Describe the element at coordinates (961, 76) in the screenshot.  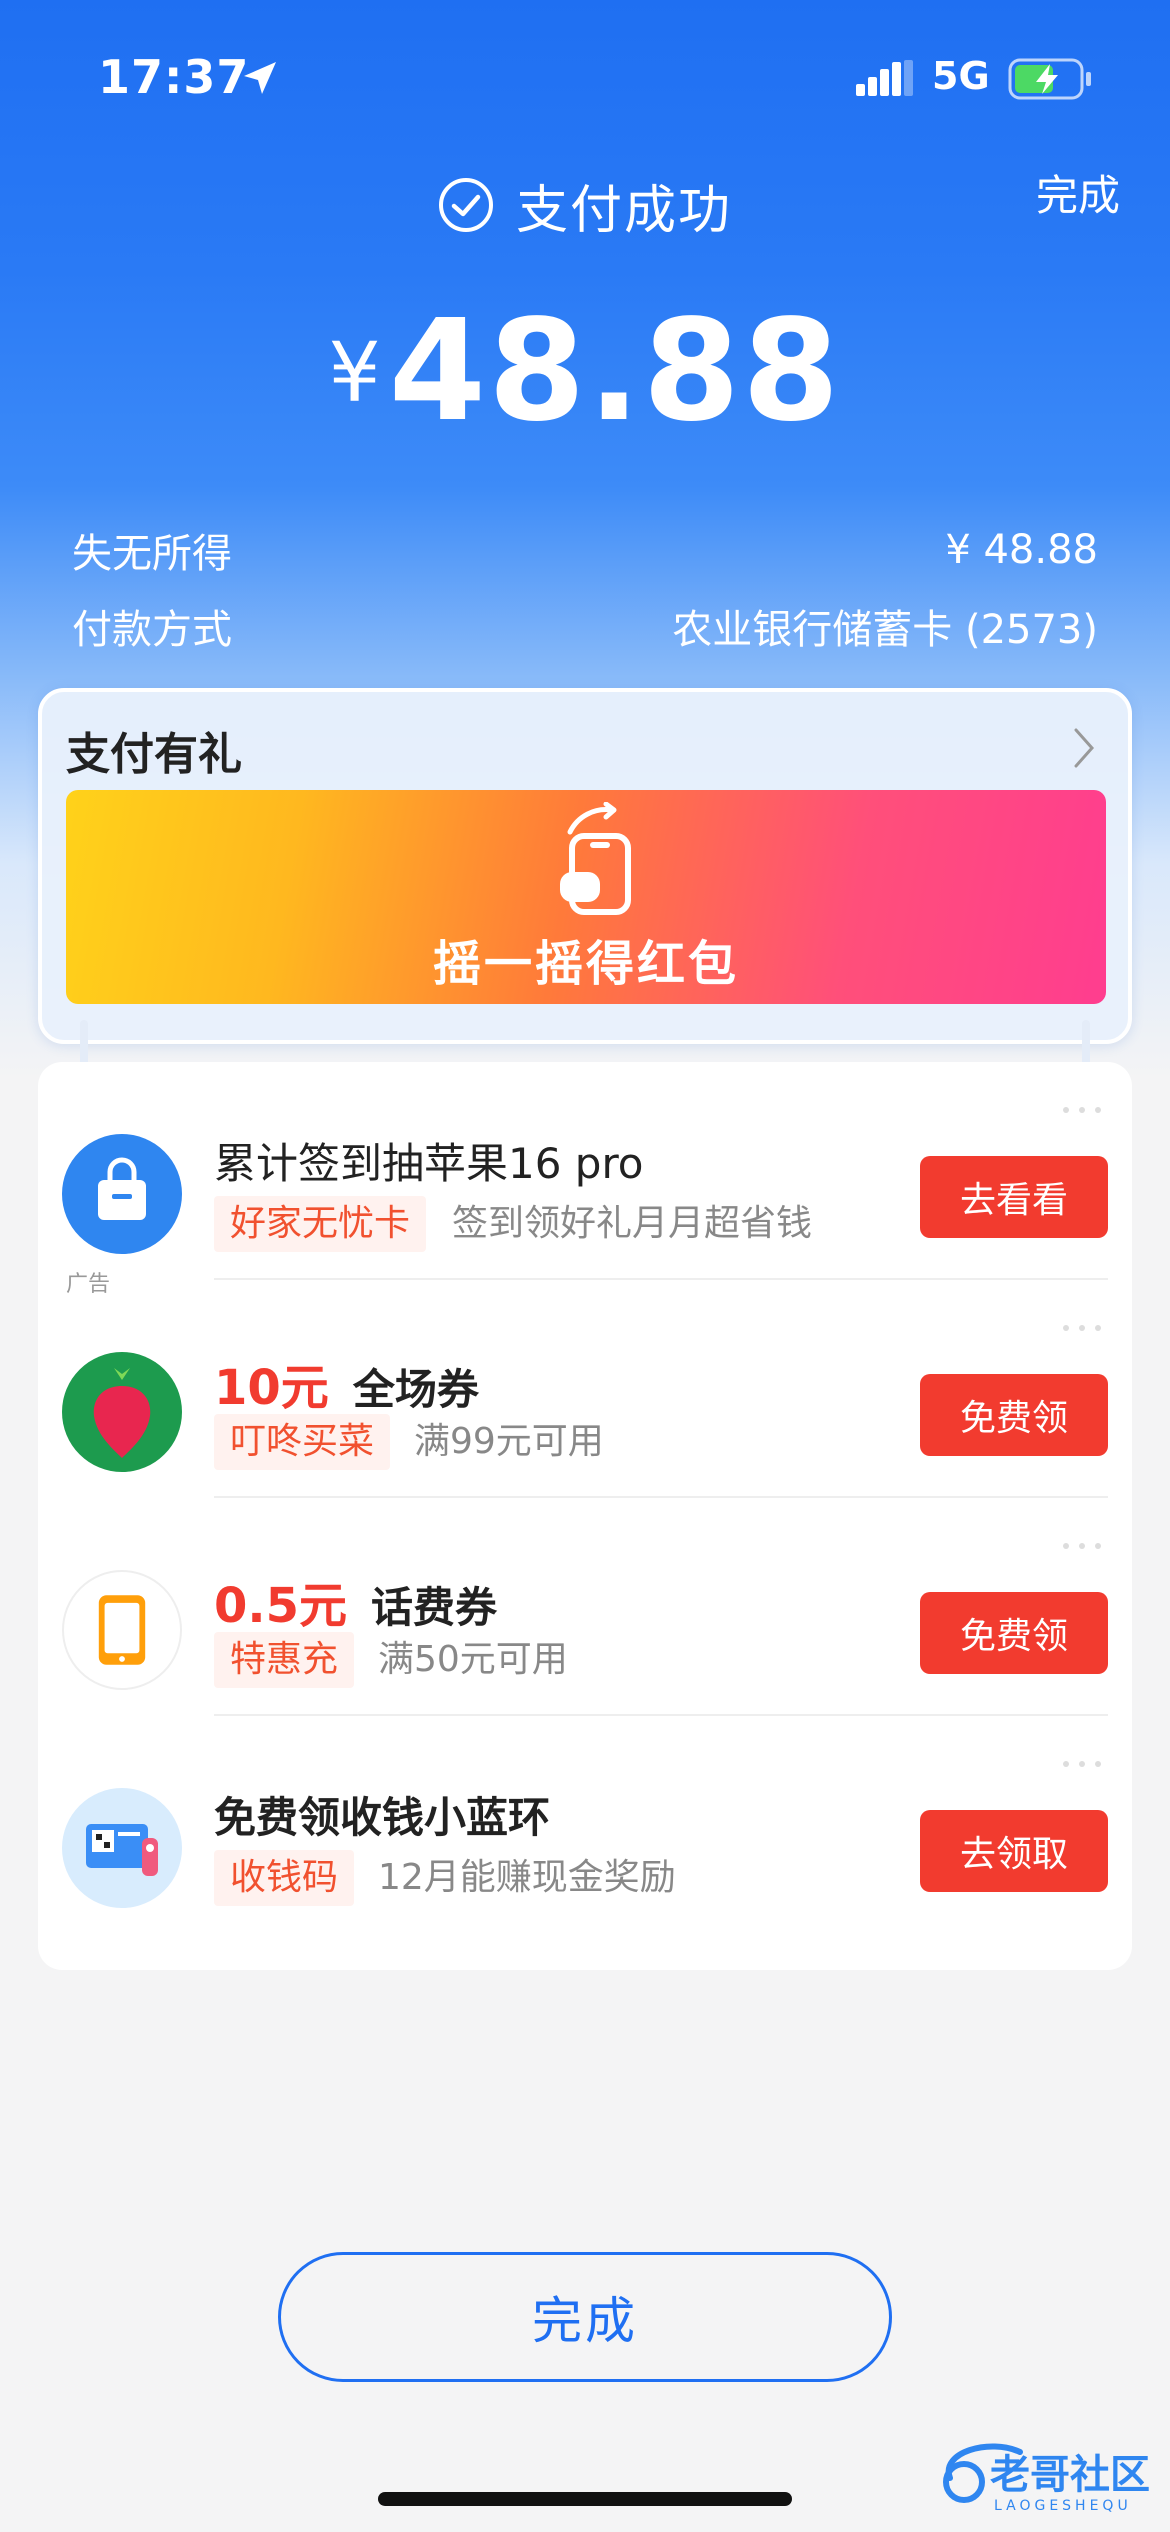
I see `network-type: 5G` at that location.